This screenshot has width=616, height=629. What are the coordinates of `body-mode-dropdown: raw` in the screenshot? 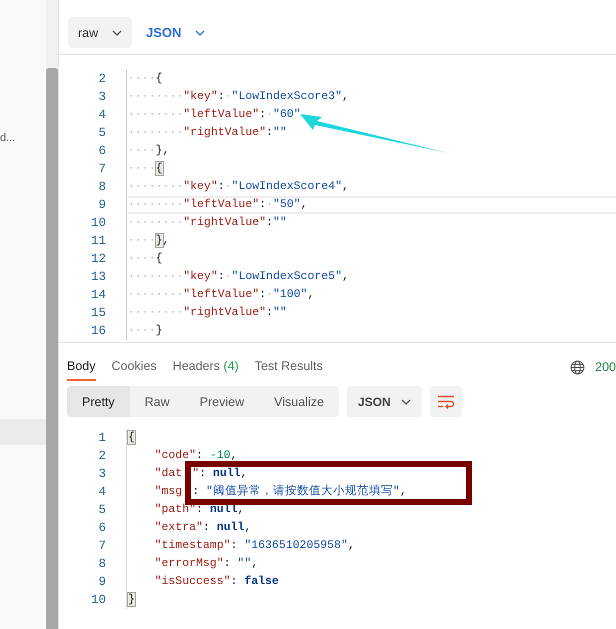 It's located at (100, 32).